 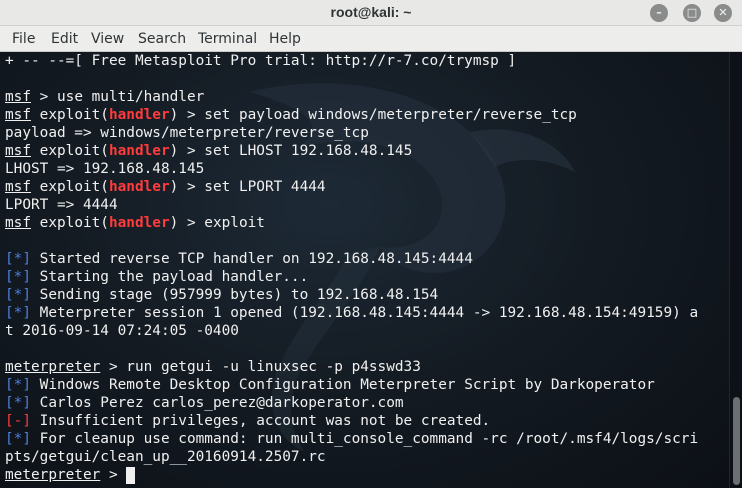 I want to click on menu-terminal: Terminal, so click(x=227, y=39).